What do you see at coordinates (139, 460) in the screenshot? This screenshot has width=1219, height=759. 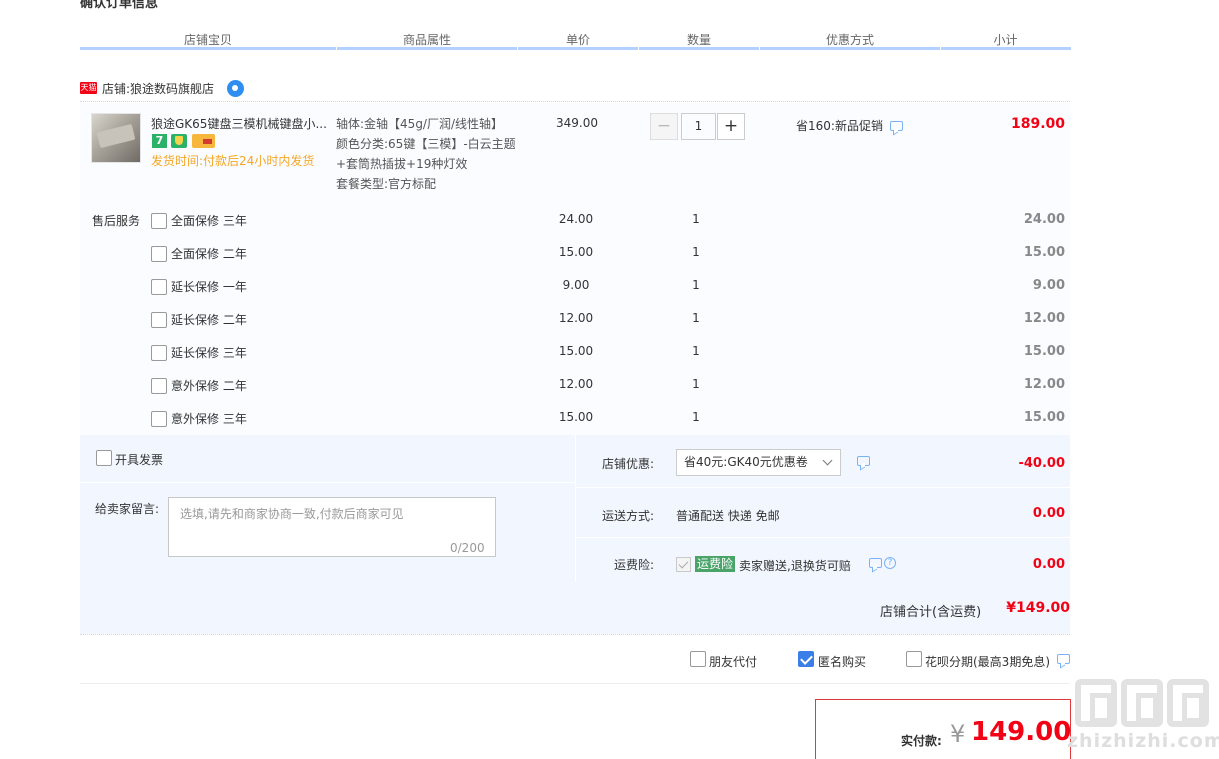 I see `invoice-label: 开具发票` at bounding box center [139, 460].